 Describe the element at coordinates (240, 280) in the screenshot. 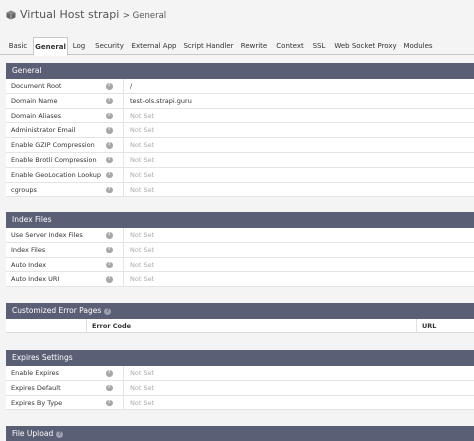

I see `table-row: Auto Index URI ? Not Set` at that location.